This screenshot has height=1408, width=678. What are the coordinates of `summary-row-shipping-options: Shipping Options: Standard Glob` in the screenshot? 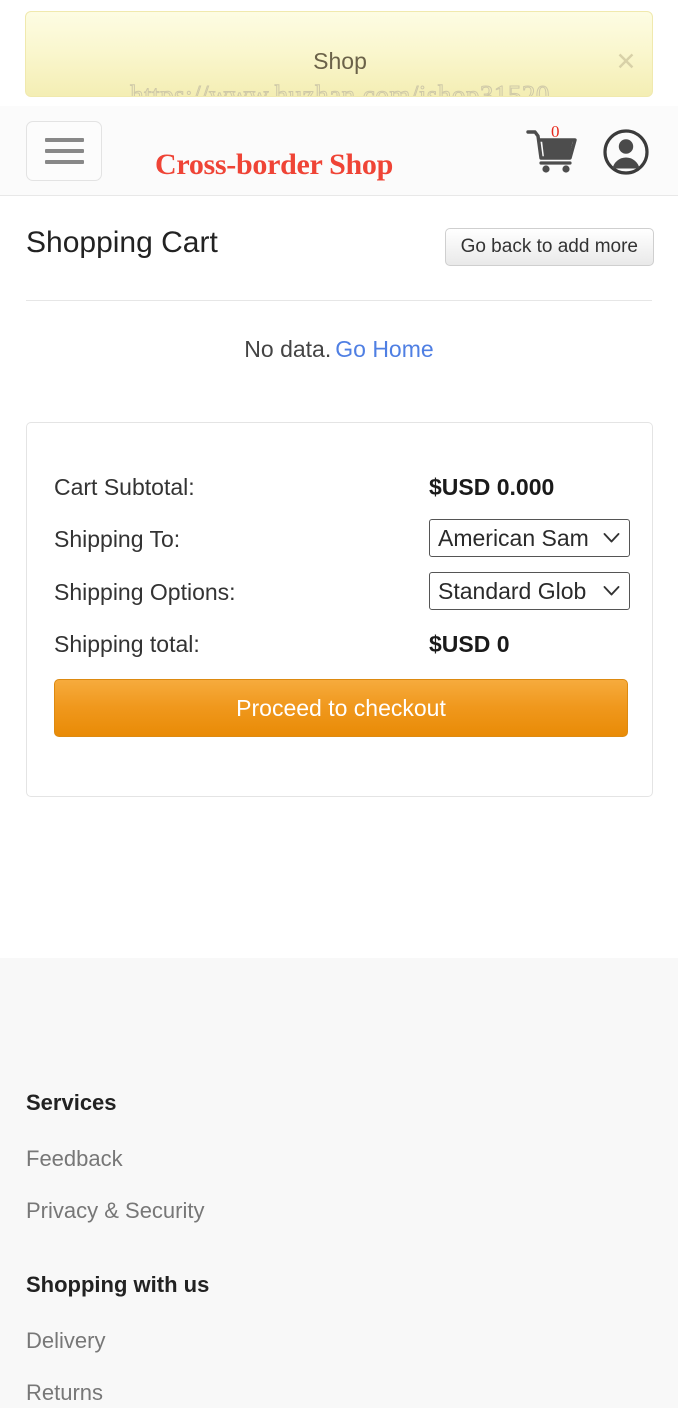 It's located at (342, 591).